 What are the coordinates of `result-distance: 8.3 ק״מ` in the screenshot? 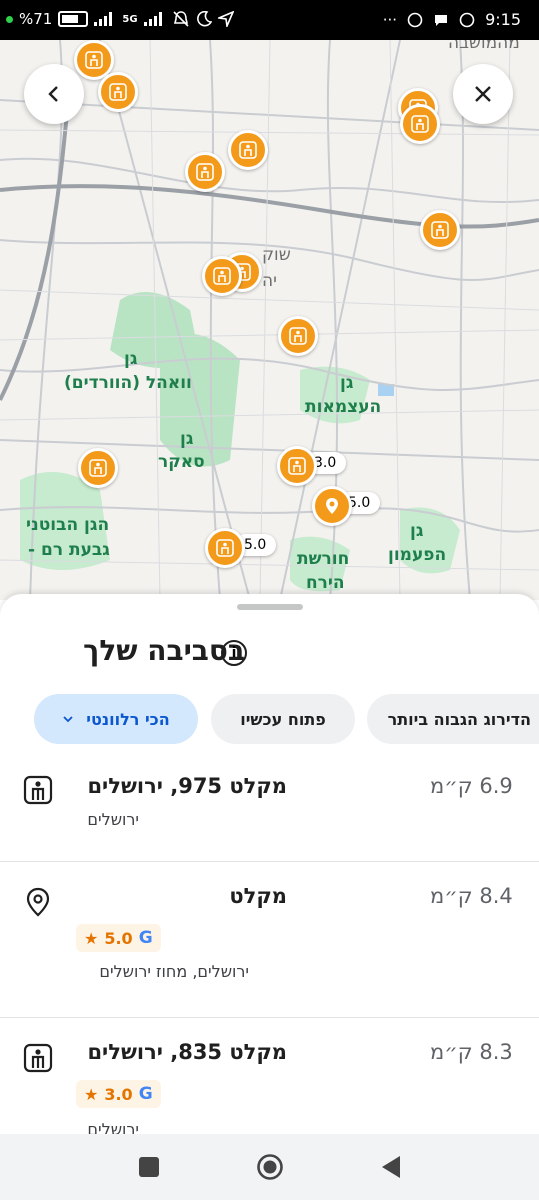 It's located at (471, 1052).